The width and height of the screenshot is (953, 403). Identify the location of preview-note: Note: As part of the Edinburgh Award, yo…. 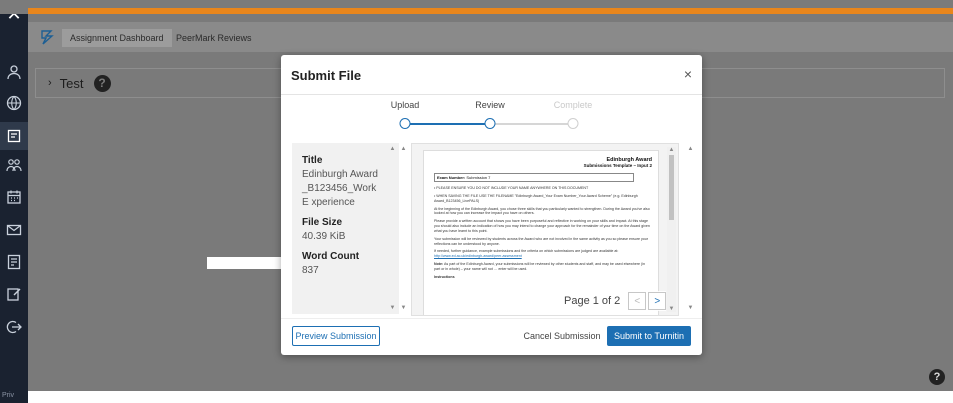
(543, 267).